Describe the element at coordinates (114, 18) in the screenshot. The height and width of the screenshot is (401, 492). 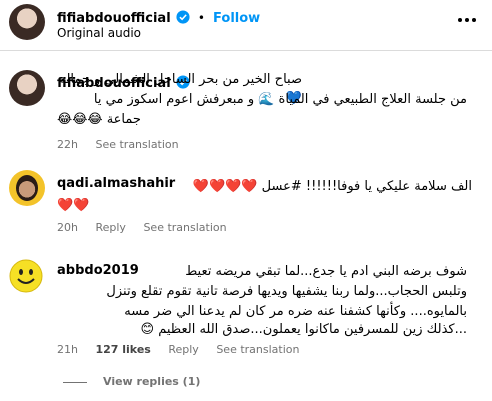
I see `header-username: fifiabdouofficial` at that location.